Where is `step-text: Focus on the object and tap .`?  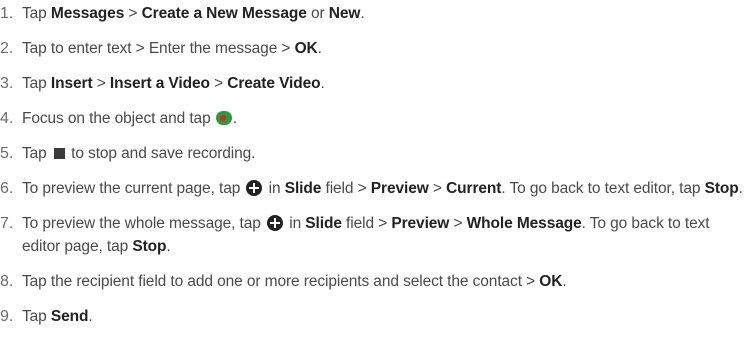
step-text: Focus on the object and tap . is located at coordinates (384, 118).